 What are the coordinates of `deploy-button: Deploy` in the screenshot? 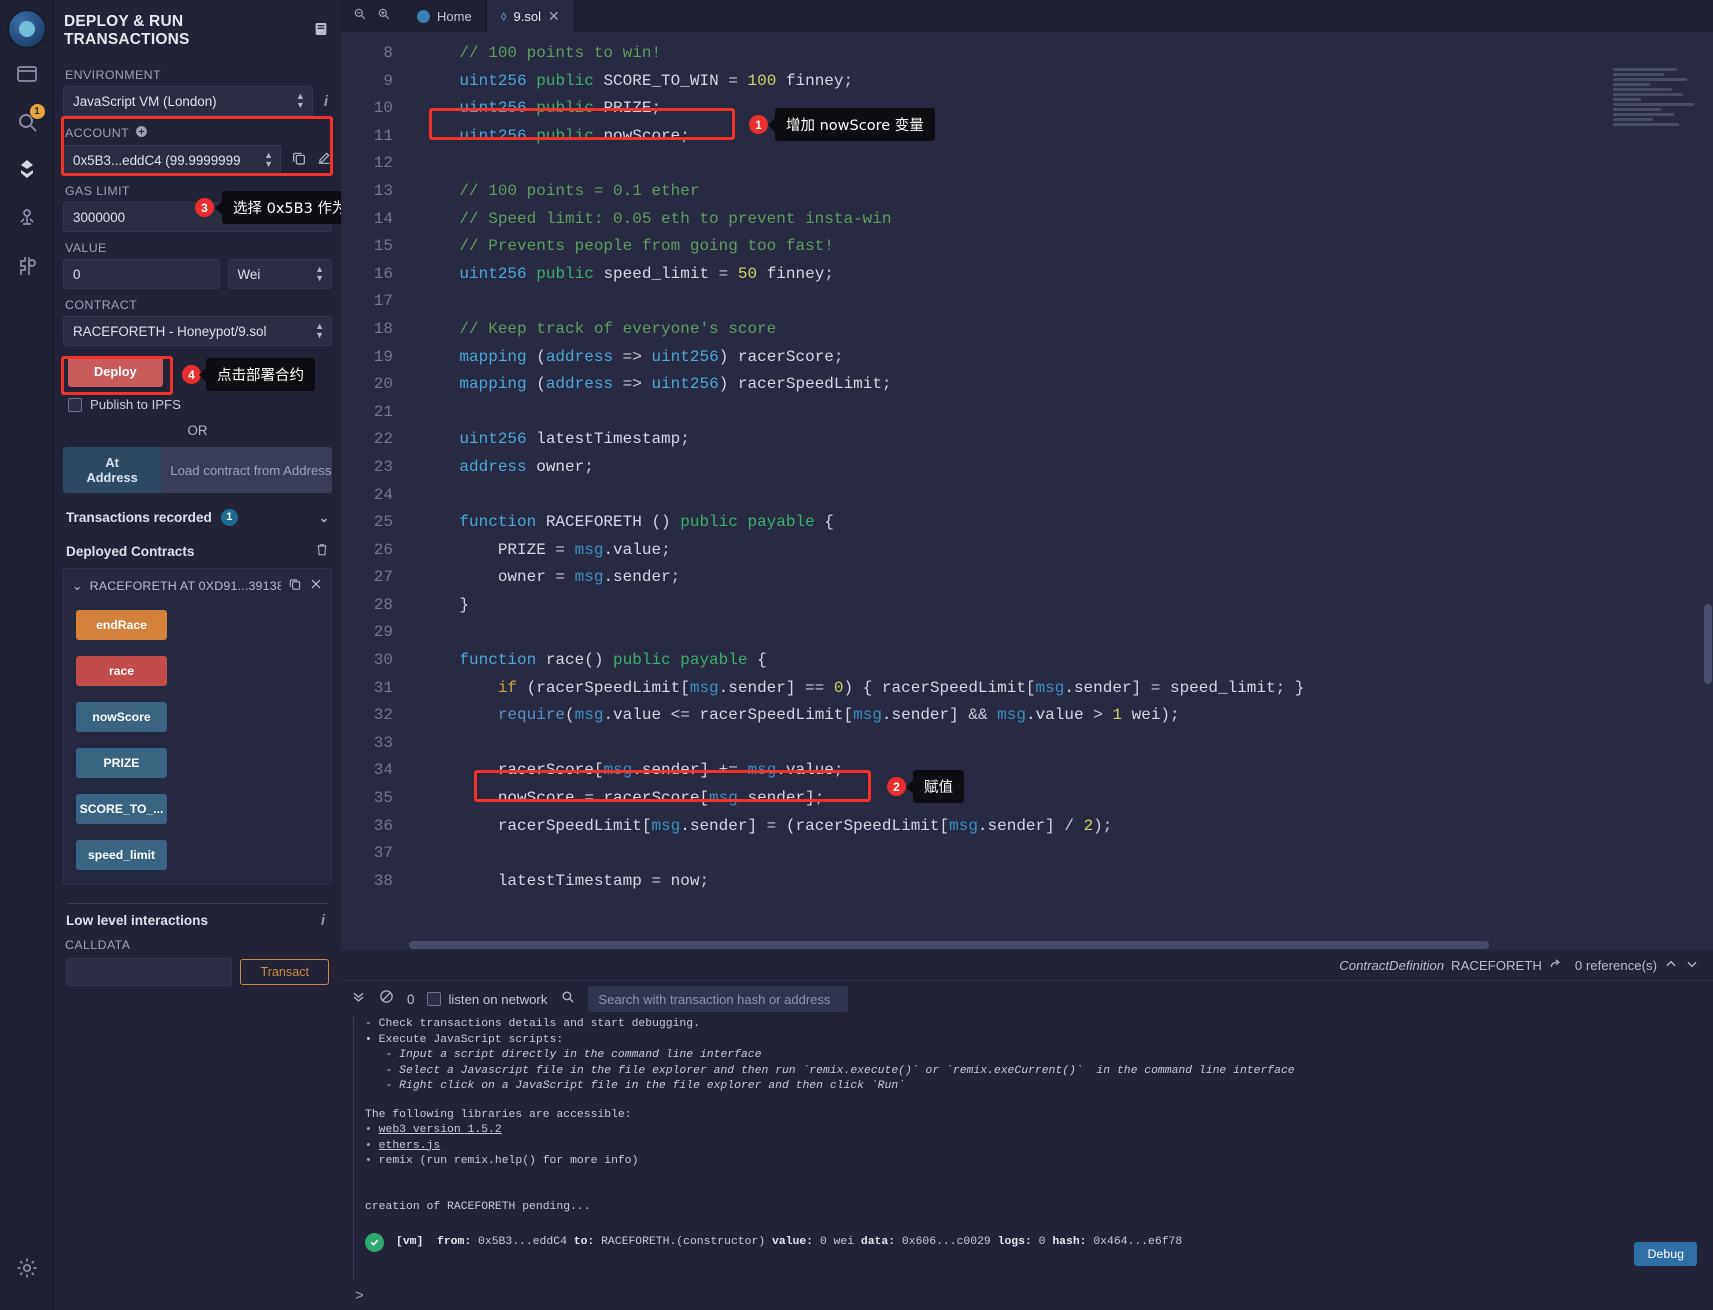 It's located at (115, 371).